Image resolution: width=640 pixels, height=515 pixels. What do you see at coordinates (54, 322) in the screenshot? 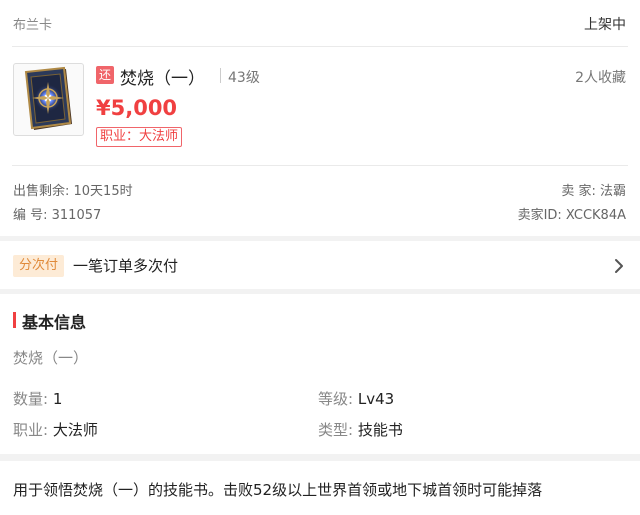
I see `section-title: 基本信息` at bounding box center [54, 322].